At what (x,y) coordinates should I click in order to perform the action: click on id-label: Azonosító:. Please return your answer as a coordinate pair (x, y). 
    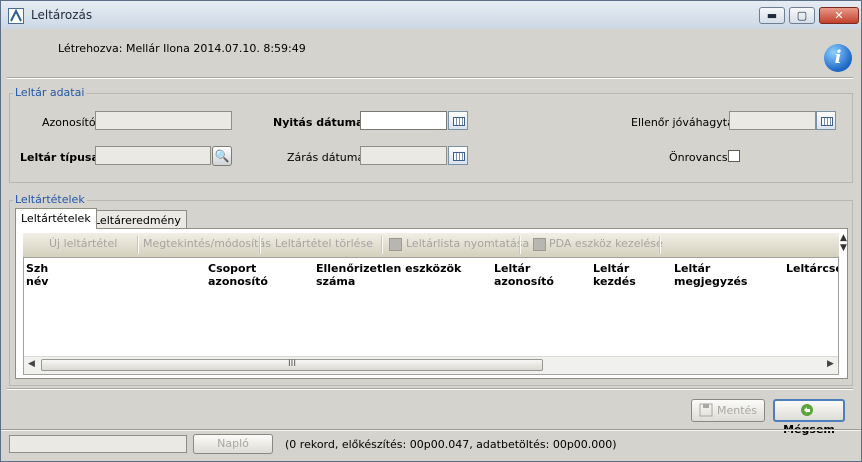
    Looking at the image, I should click on (71, 122).